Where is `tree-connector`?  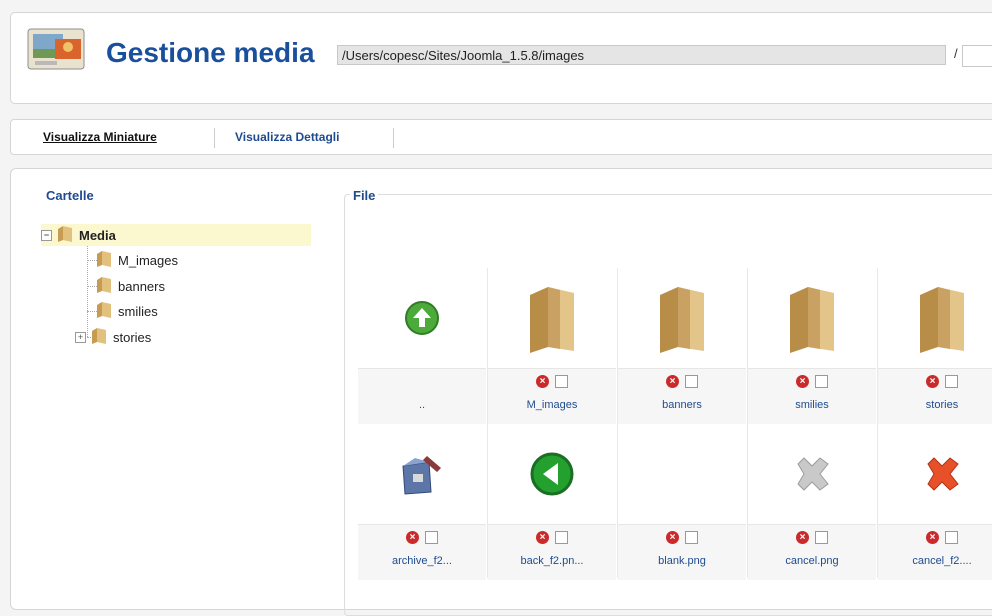
tree-connector is located at coordinates (87, 290).